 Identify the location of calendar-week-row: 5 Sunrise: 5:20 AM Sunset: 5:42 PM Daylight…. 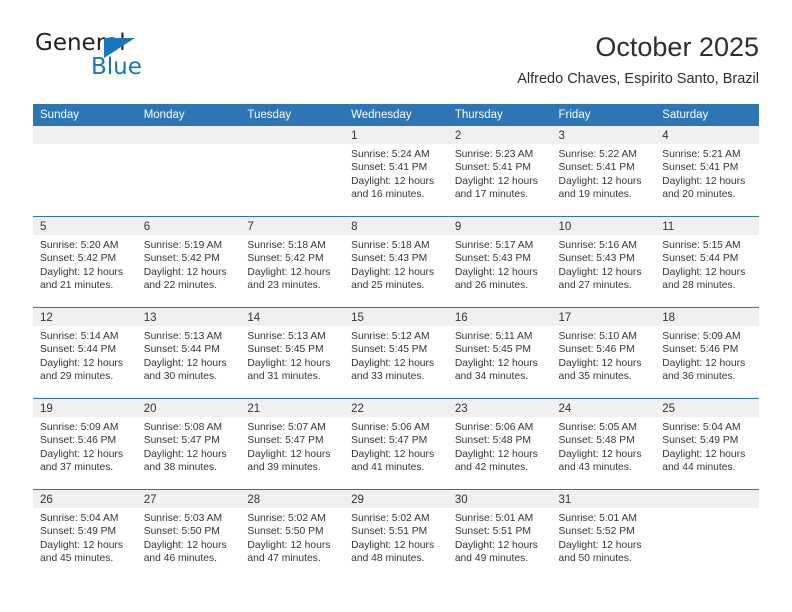
(396, 262).